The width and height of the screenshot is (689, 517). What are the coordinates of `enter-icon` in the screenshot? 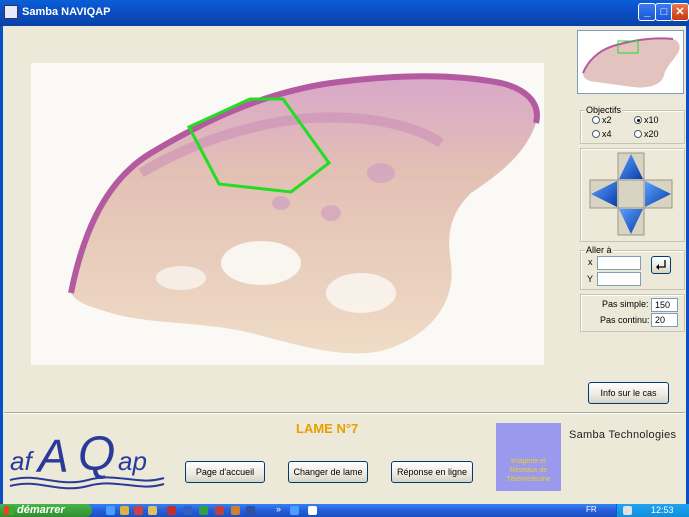 It's located at (661, 265).